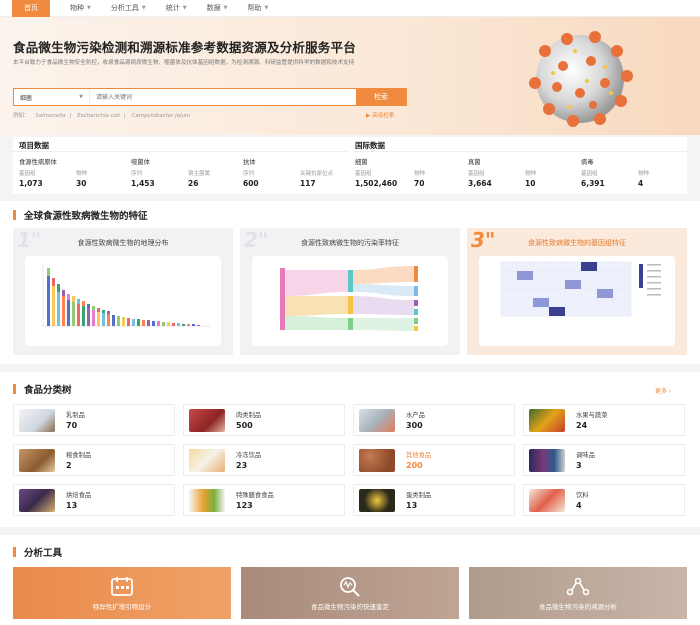 The width and height of the screenshot is (700, 625). Describe the element at coordinates (251, 183) in the screenshot. I see `stat-value: 600` at that location.